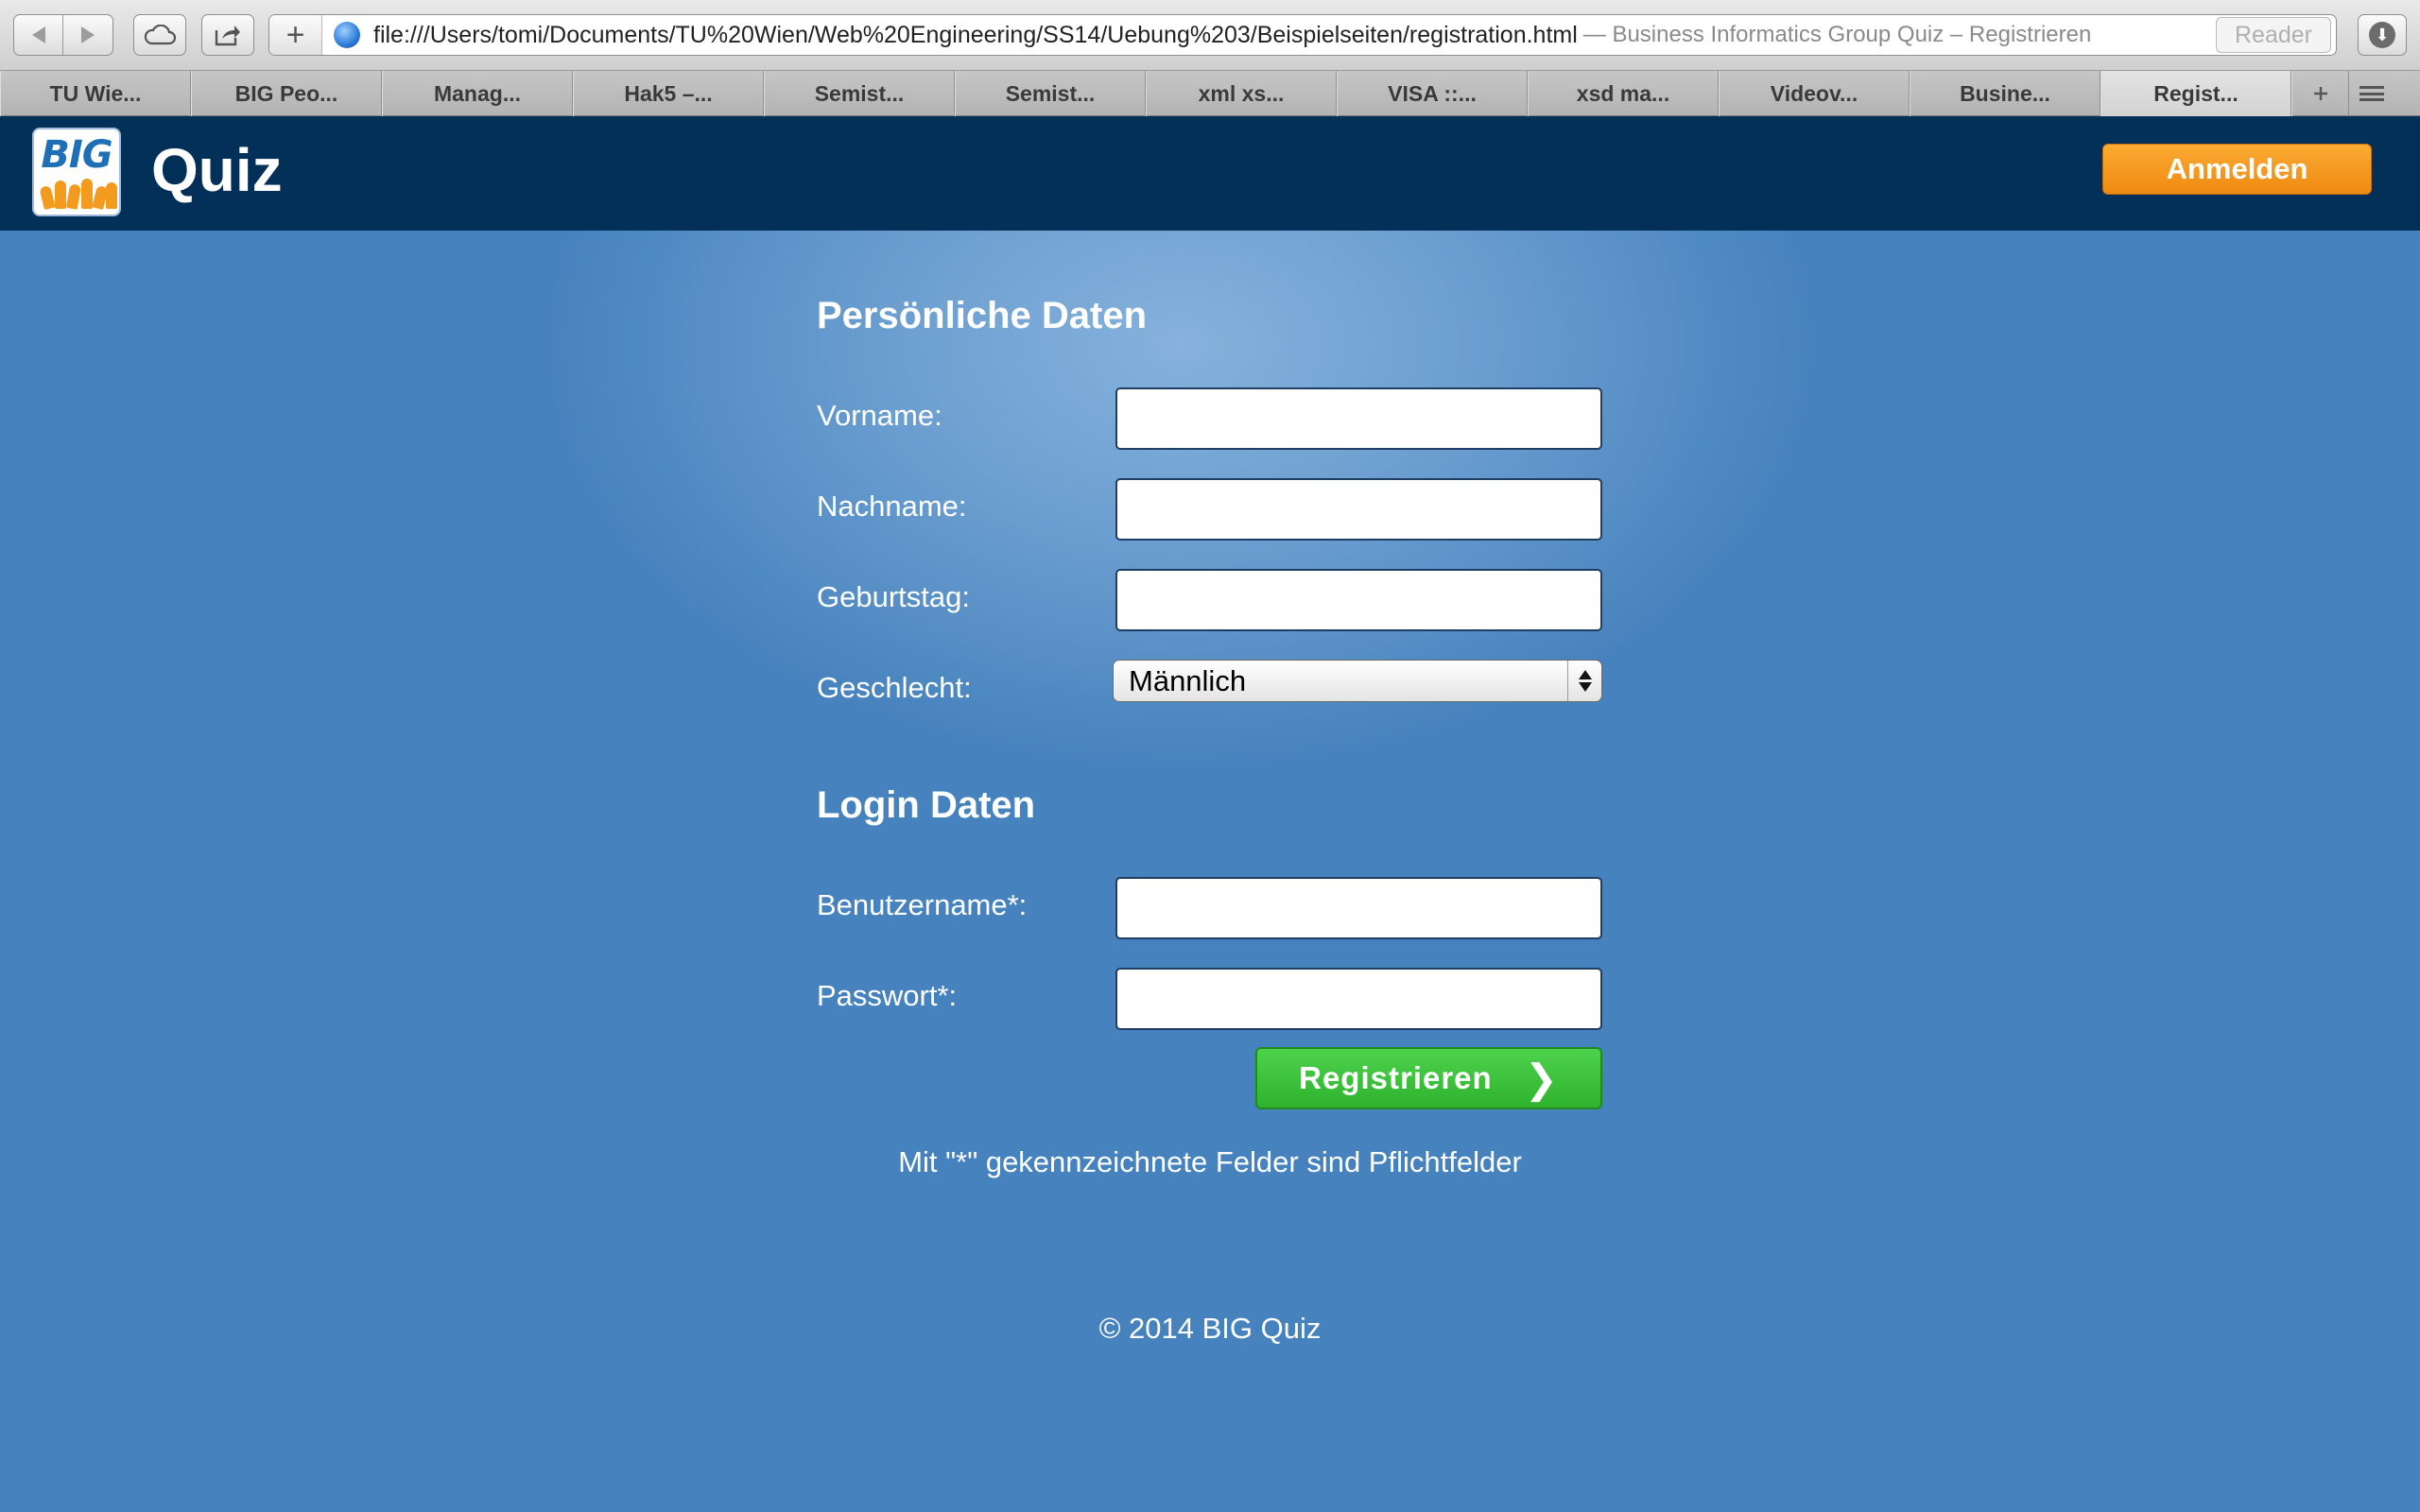  Describe the element at coordinates (1359, 908) in the screenshot. I see `username-input` at that location.